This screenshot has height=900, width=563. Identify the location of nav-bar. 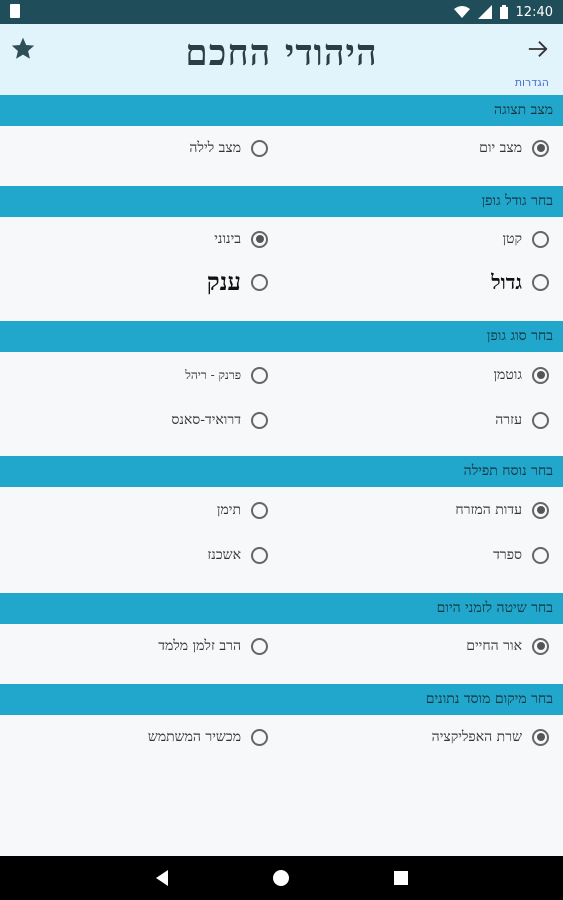
(281, 878).